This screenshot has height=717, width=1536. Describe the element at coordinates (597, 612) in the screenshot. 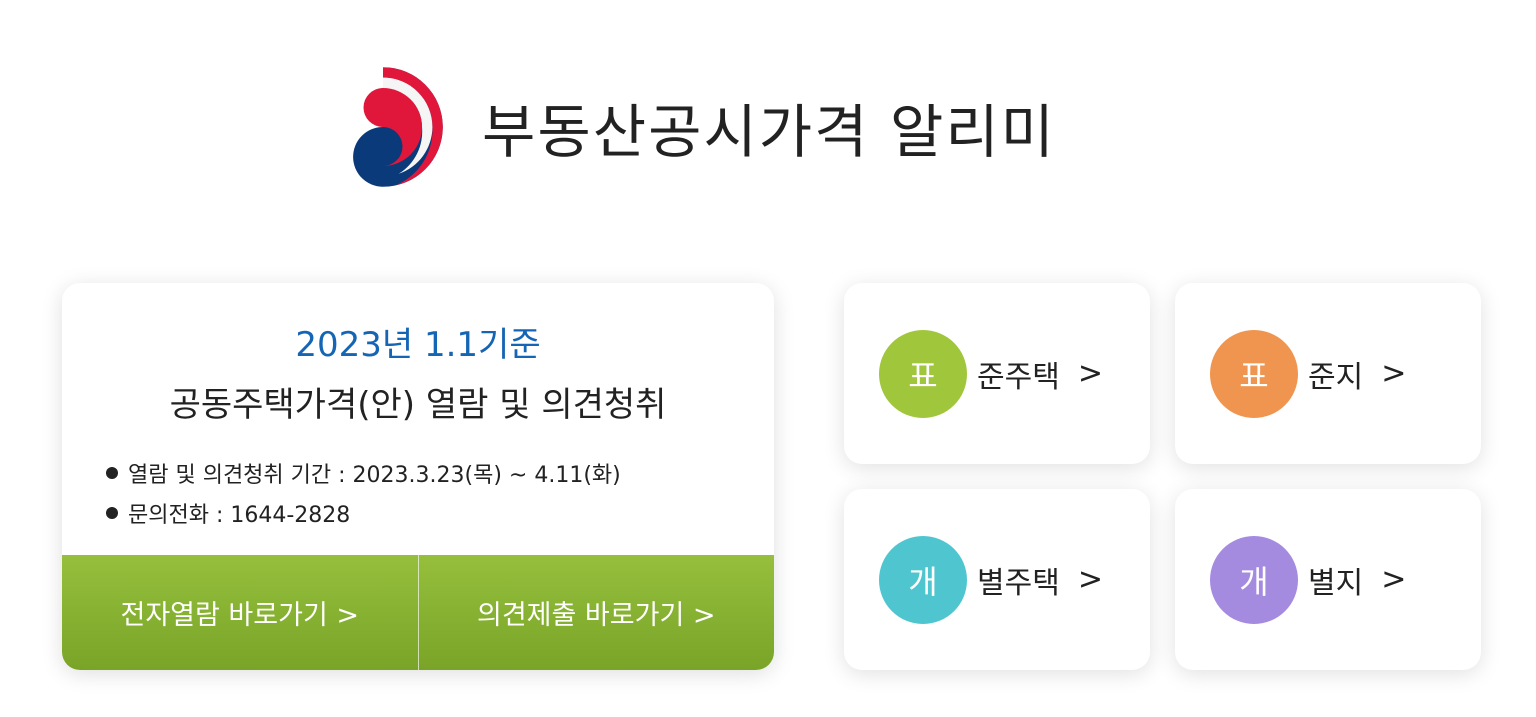

I see `submit-opinion-button: 의견제출 바로가기 >` at that location.